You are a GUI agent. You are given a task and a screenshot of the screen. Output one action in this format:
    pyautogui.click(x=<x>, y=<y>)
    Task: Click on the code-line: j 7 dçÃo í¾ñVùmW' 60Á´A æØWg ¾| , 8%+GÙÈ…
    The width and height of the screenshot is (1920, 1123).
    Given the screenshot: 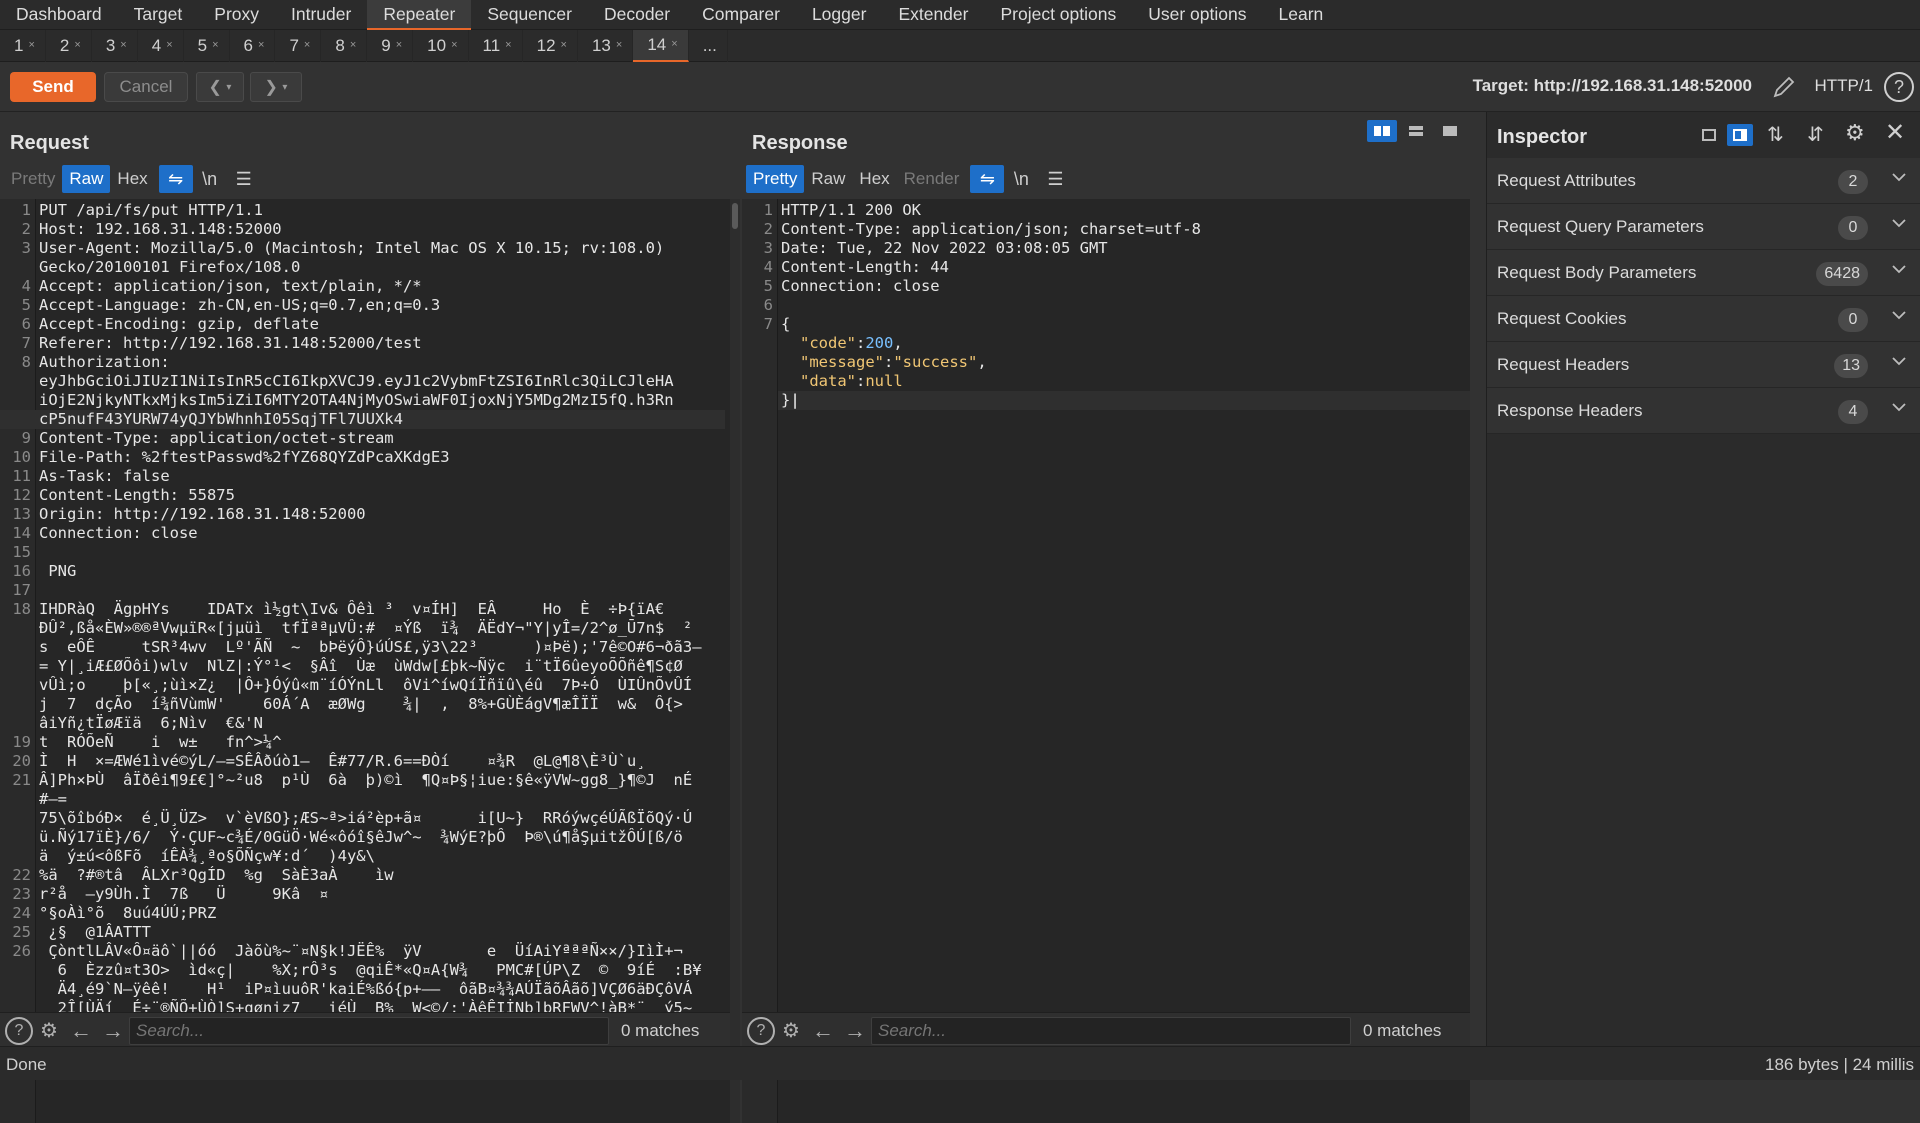 What is the action you would take?
    pyautogui.click(x=362, y=704)
    